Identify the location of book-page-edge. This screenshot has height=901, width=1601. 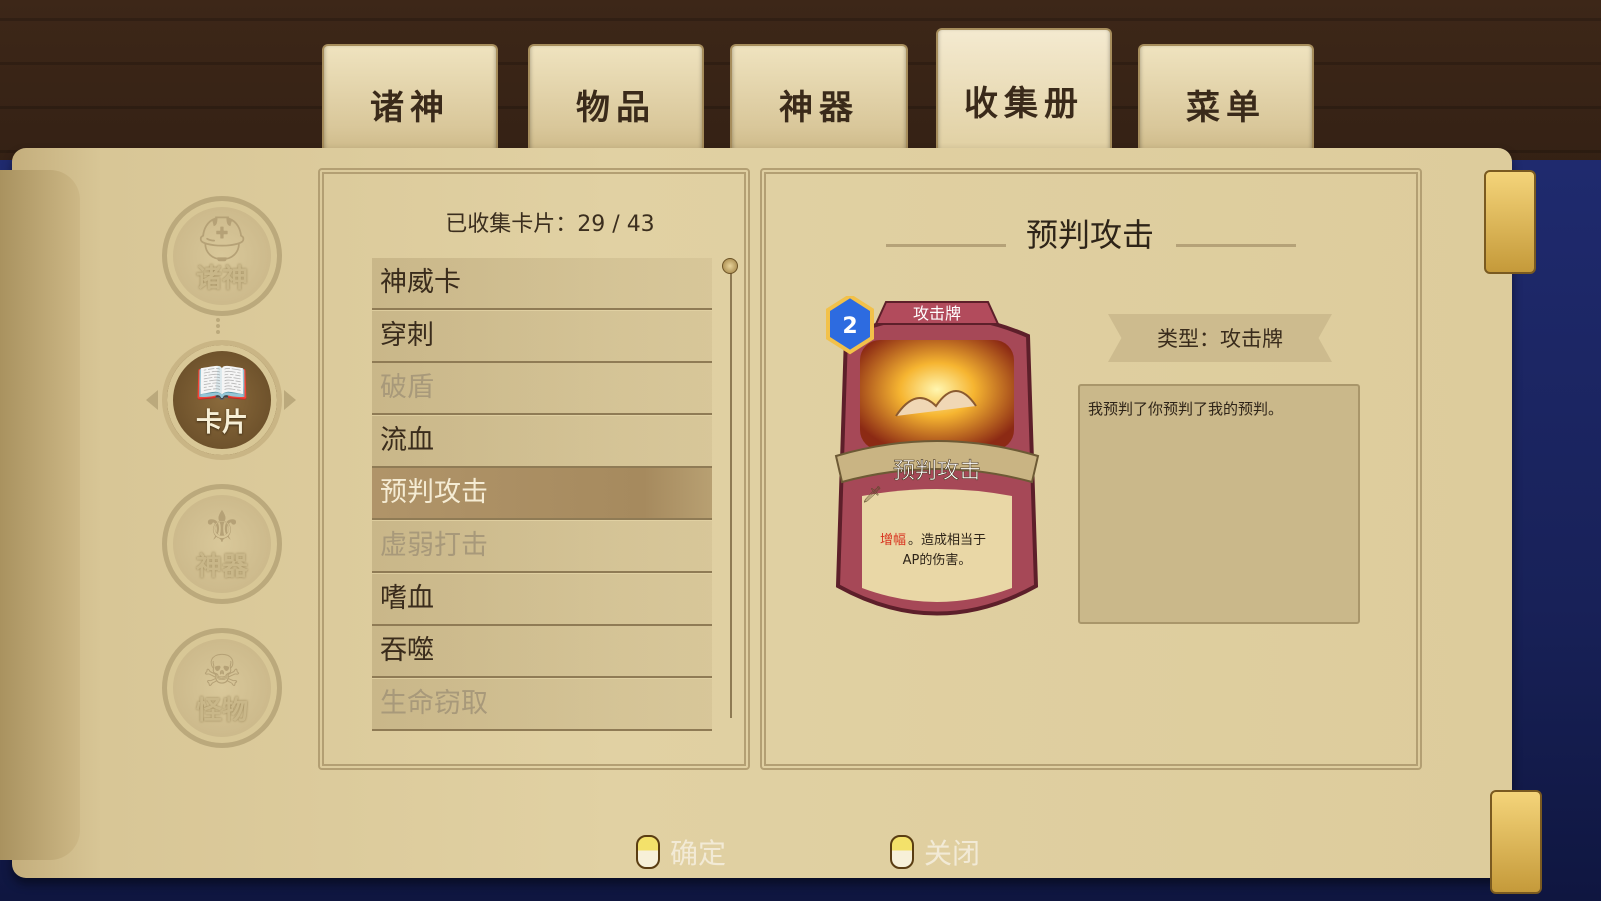
(40, 515).